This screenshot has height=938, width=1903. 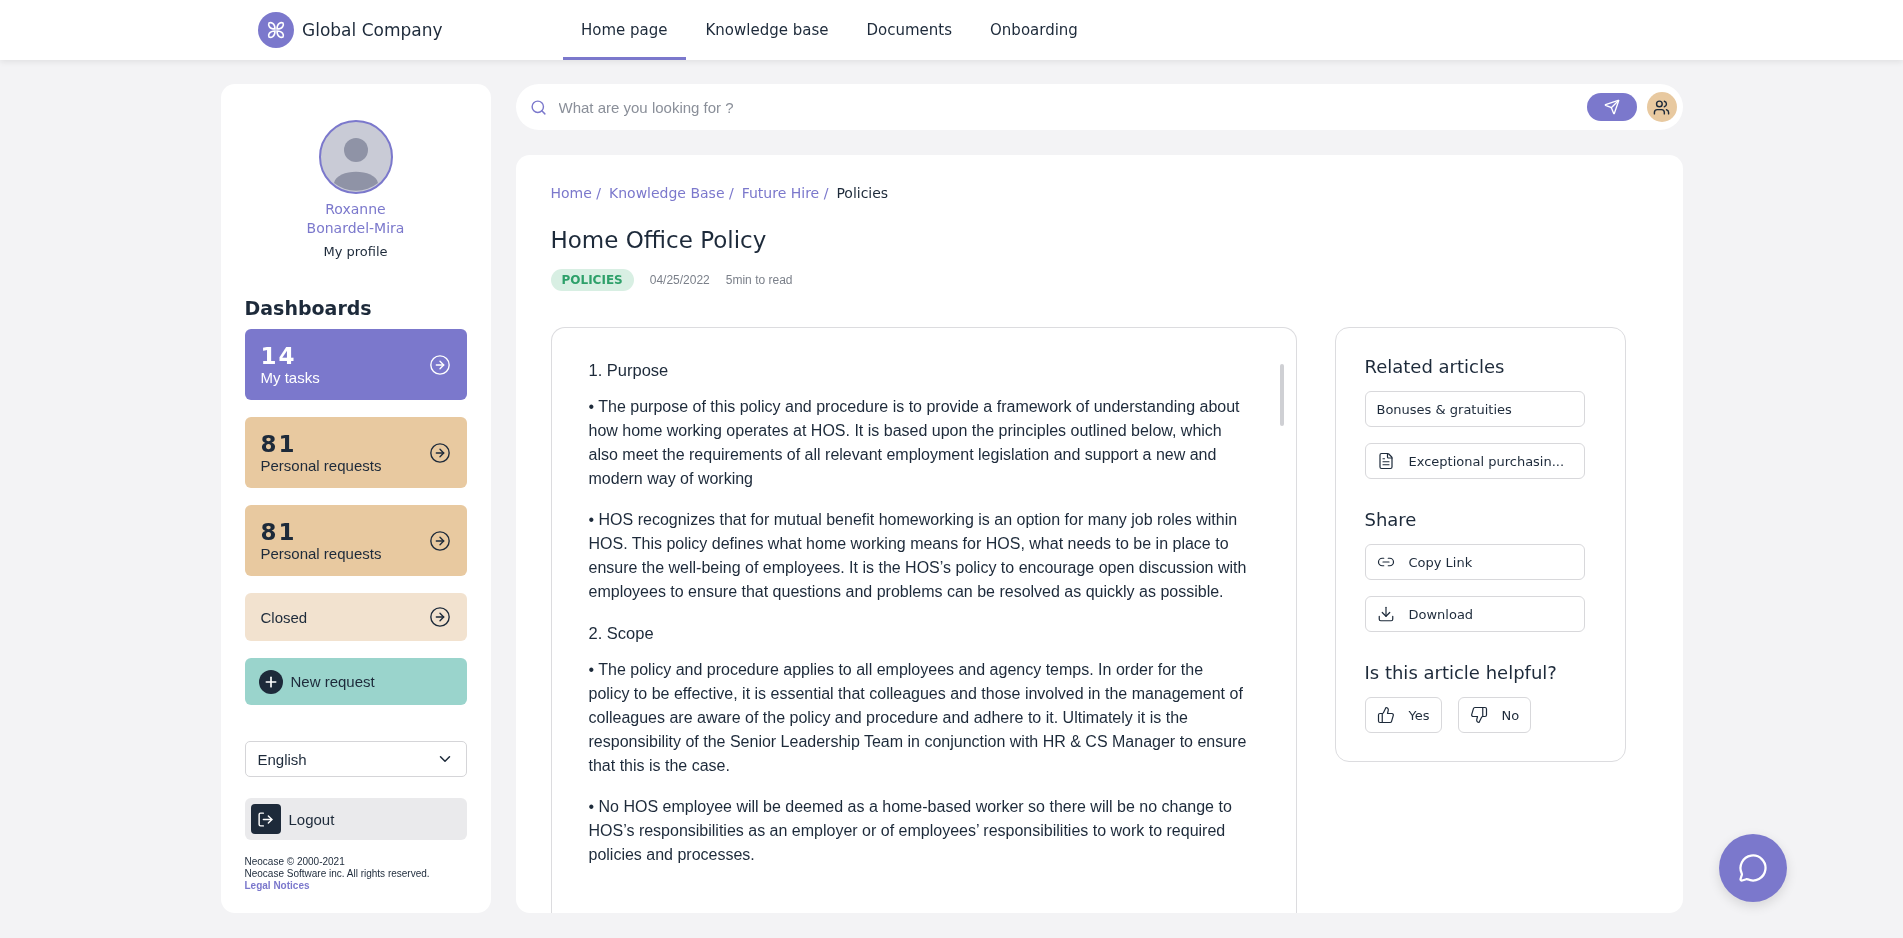 What do you see at coordinates (1066, 107) in the screenshot?
I see `search-input: What are you looking for ?` at bounding box center [1066, 107].